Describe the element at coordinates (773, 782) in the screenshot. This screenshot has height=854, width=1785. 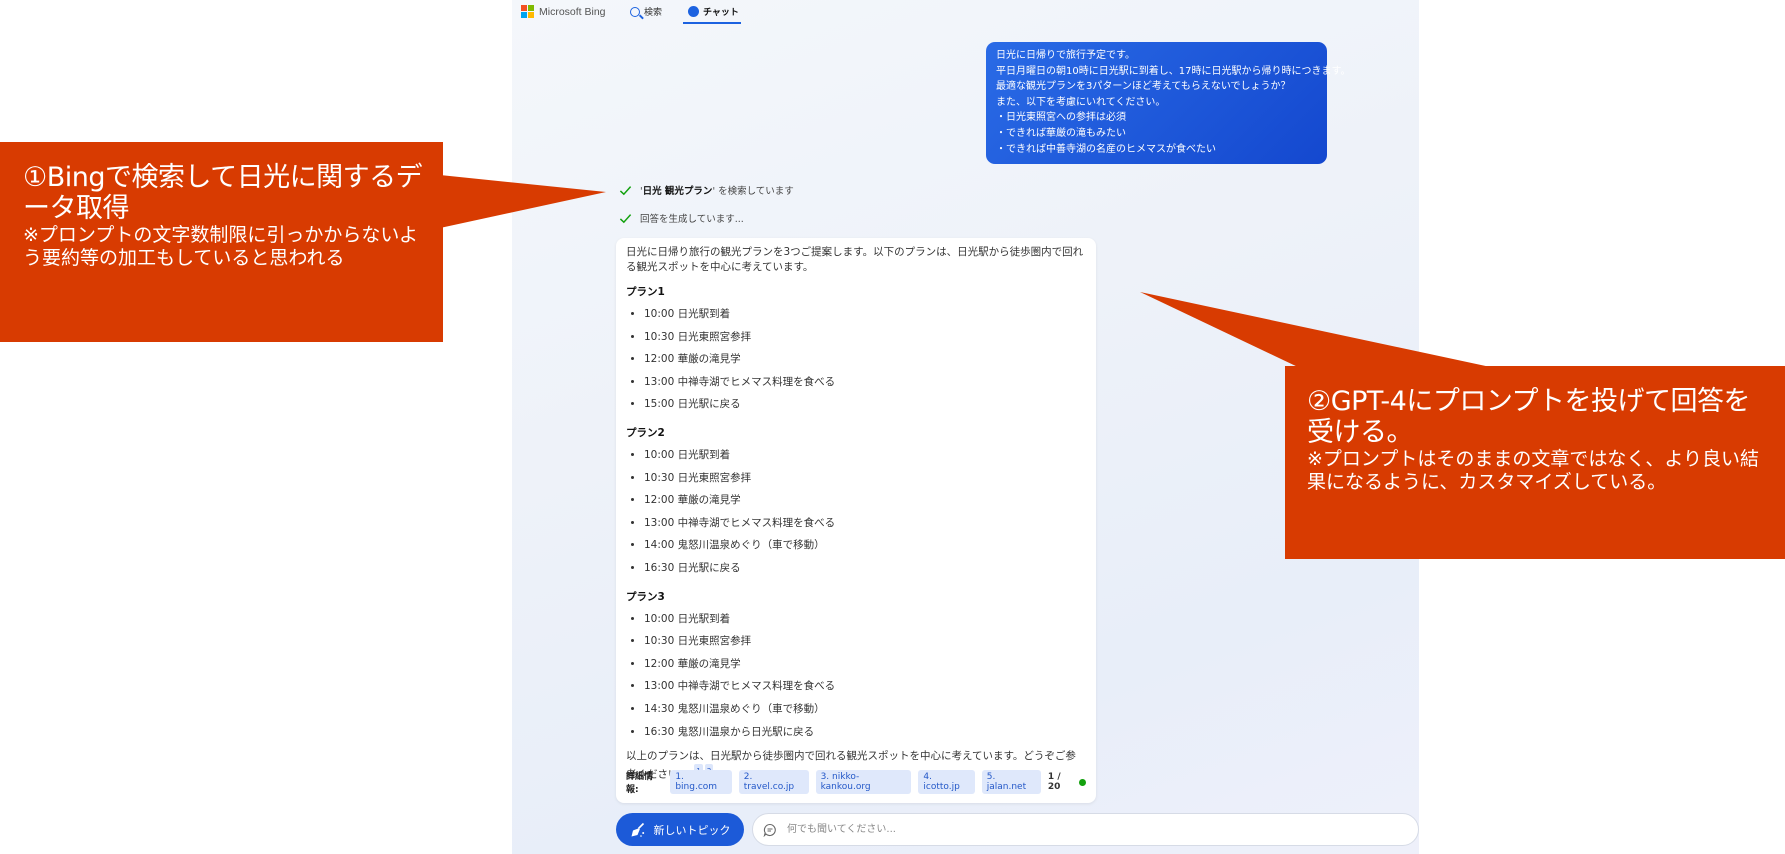
I see `source-link: 2. travel.co.jp` at that location.